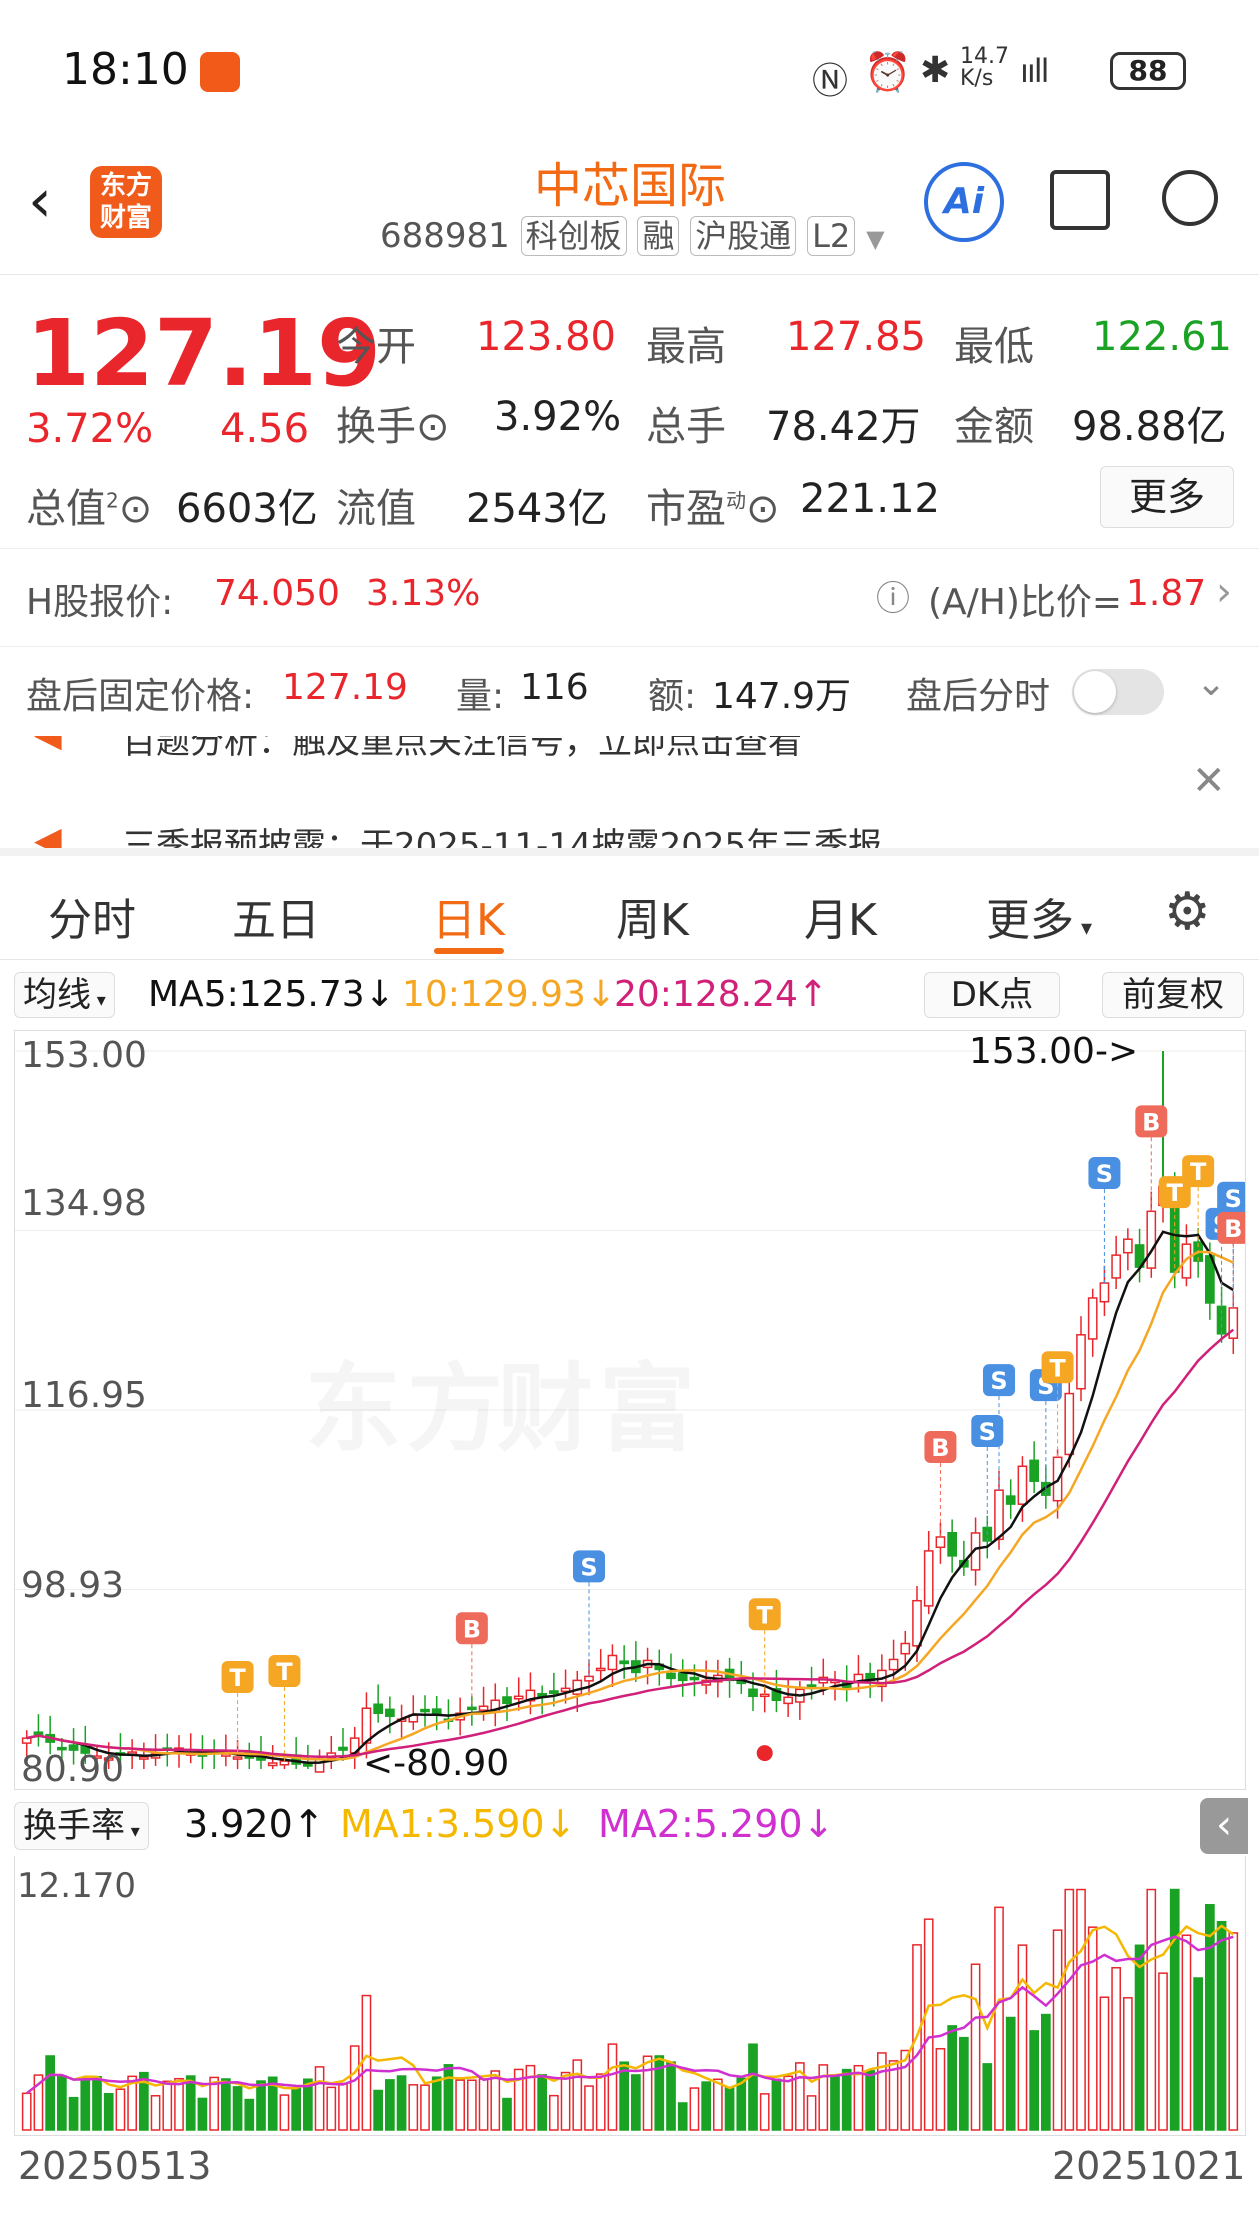 Image resolution: width=1259 pixels, height=2221 pixels. What do you see at coordinates (1209, 781) in the screenshot?
I see `close-icon: ✕` at bounding box center [1209, 781].